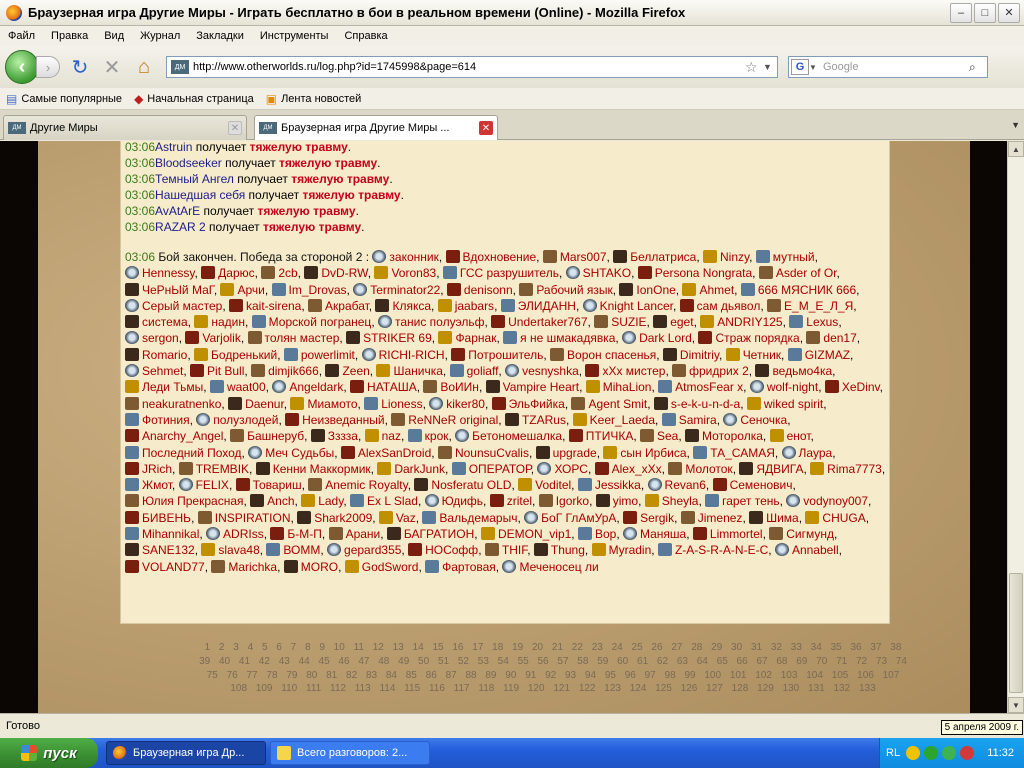  What do you see at coordinates (339, 647) in the screenshot?
I see `page-link: 10` at bounding box center [339, 647].